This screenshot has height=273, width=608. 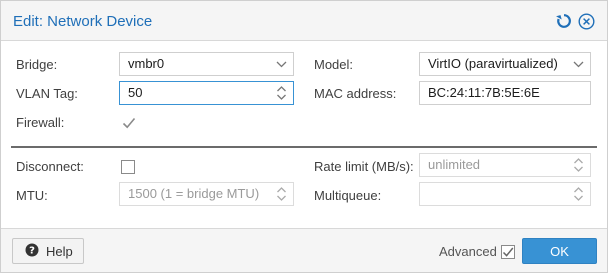 I want to click on disconnect-label: Disconnect:, so click(x=50, y=166).